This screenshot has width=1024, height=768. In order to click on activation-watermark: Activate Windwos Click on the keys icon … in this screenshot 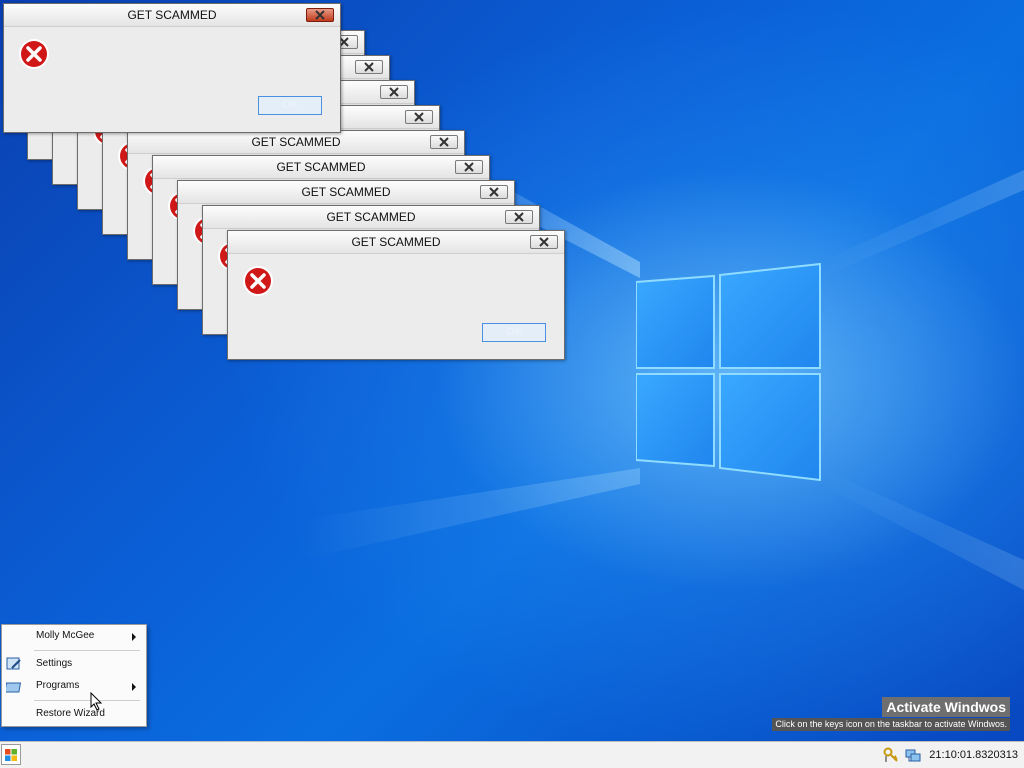, I will do `click(891, 714)`.